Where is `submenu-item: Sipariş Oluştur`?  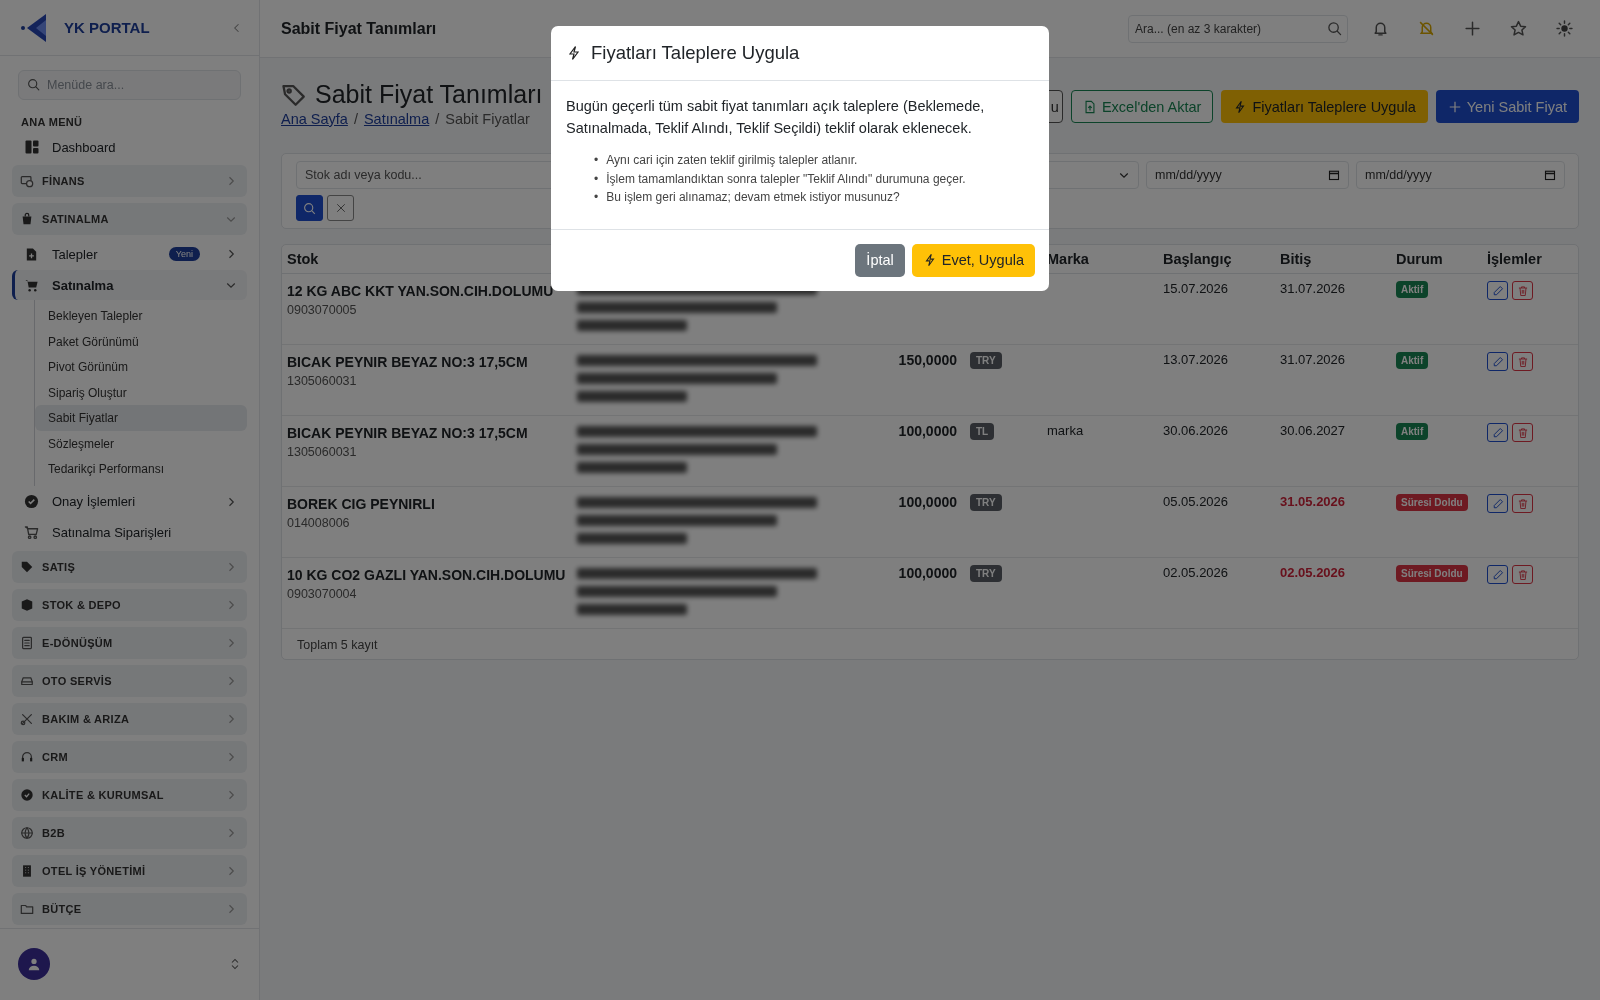 submenu-item: Sipariş Oluştur is located at coordinates (141, 392).